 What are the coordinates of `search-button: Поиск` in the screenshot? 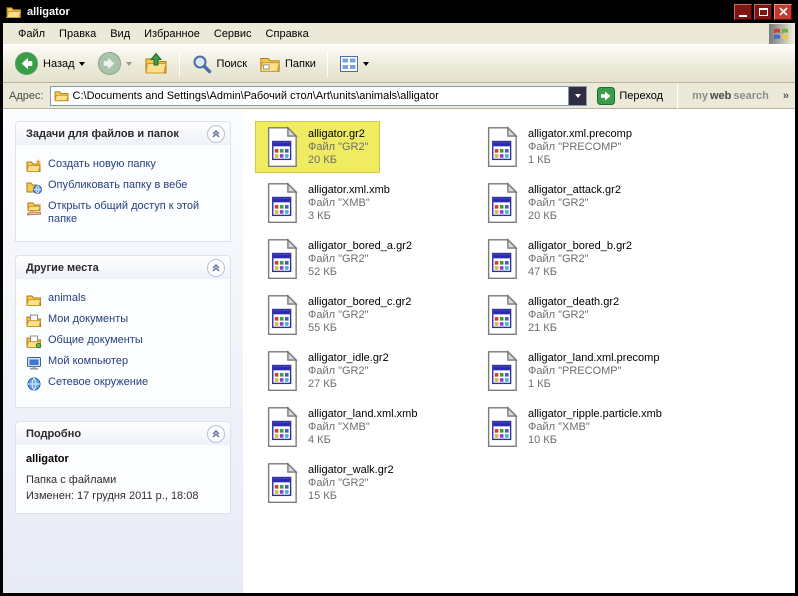 It's located at (219, 64).